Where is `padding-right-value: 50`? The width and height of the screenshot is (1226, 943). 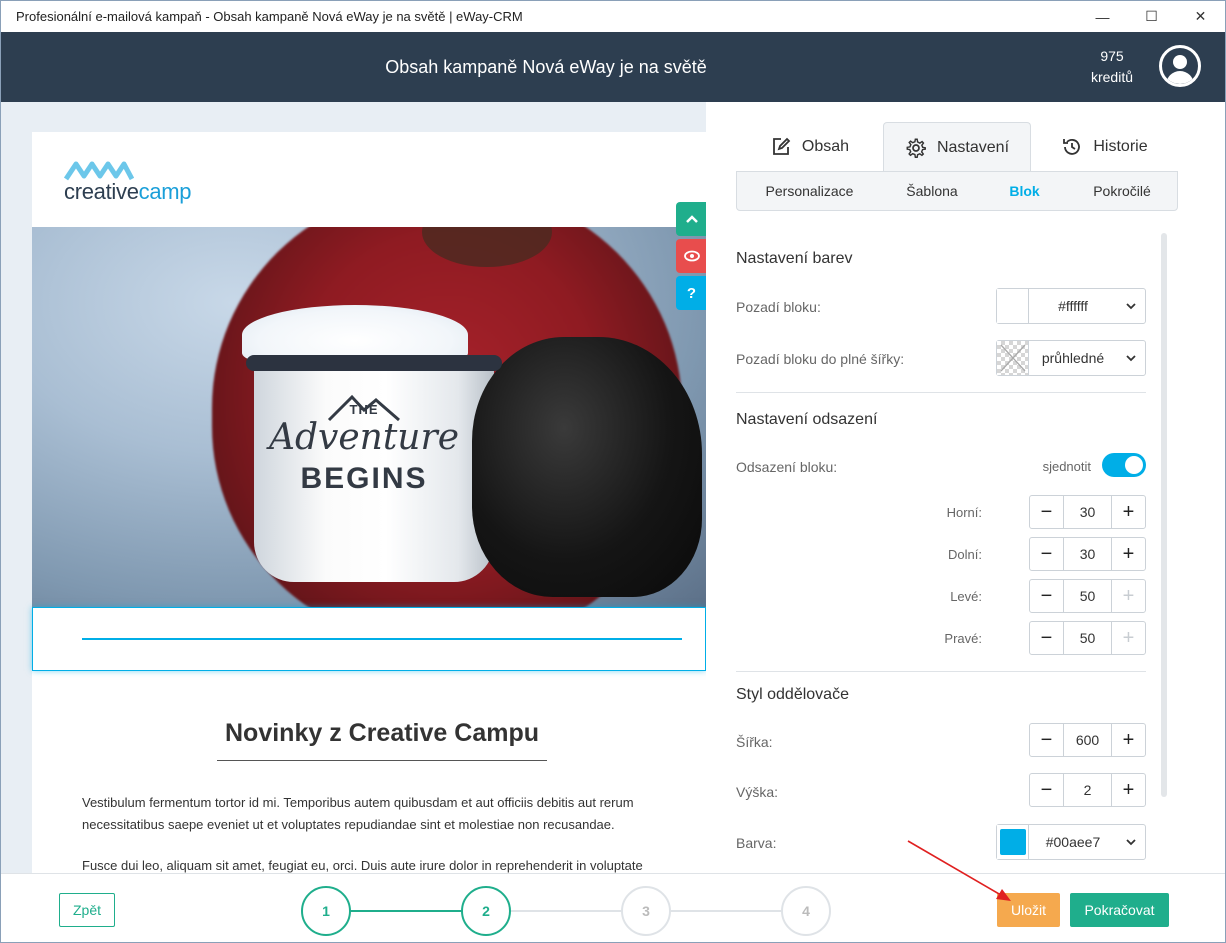
padding-right-value: 50 is located at coordinates (1087, 638).